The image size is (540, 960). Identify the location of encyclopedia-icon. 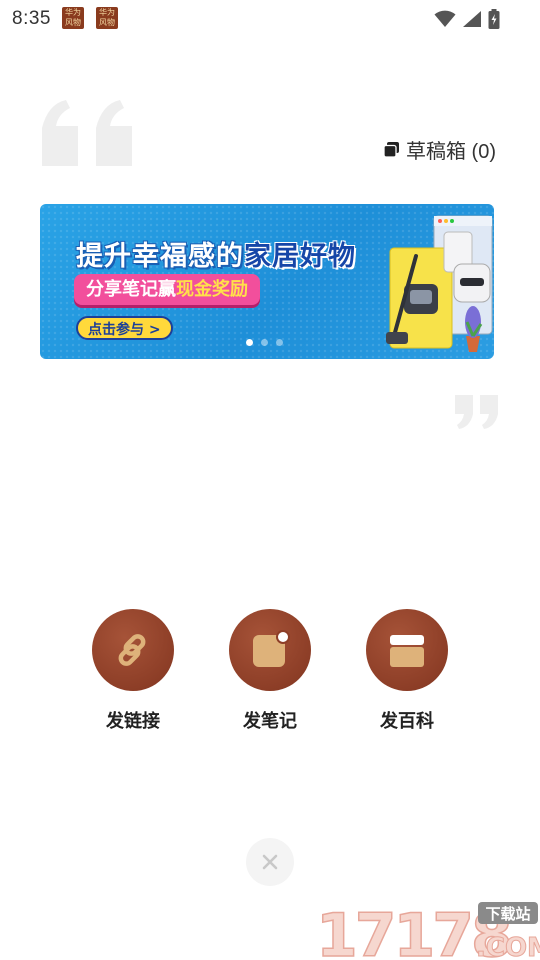
(407, 651).